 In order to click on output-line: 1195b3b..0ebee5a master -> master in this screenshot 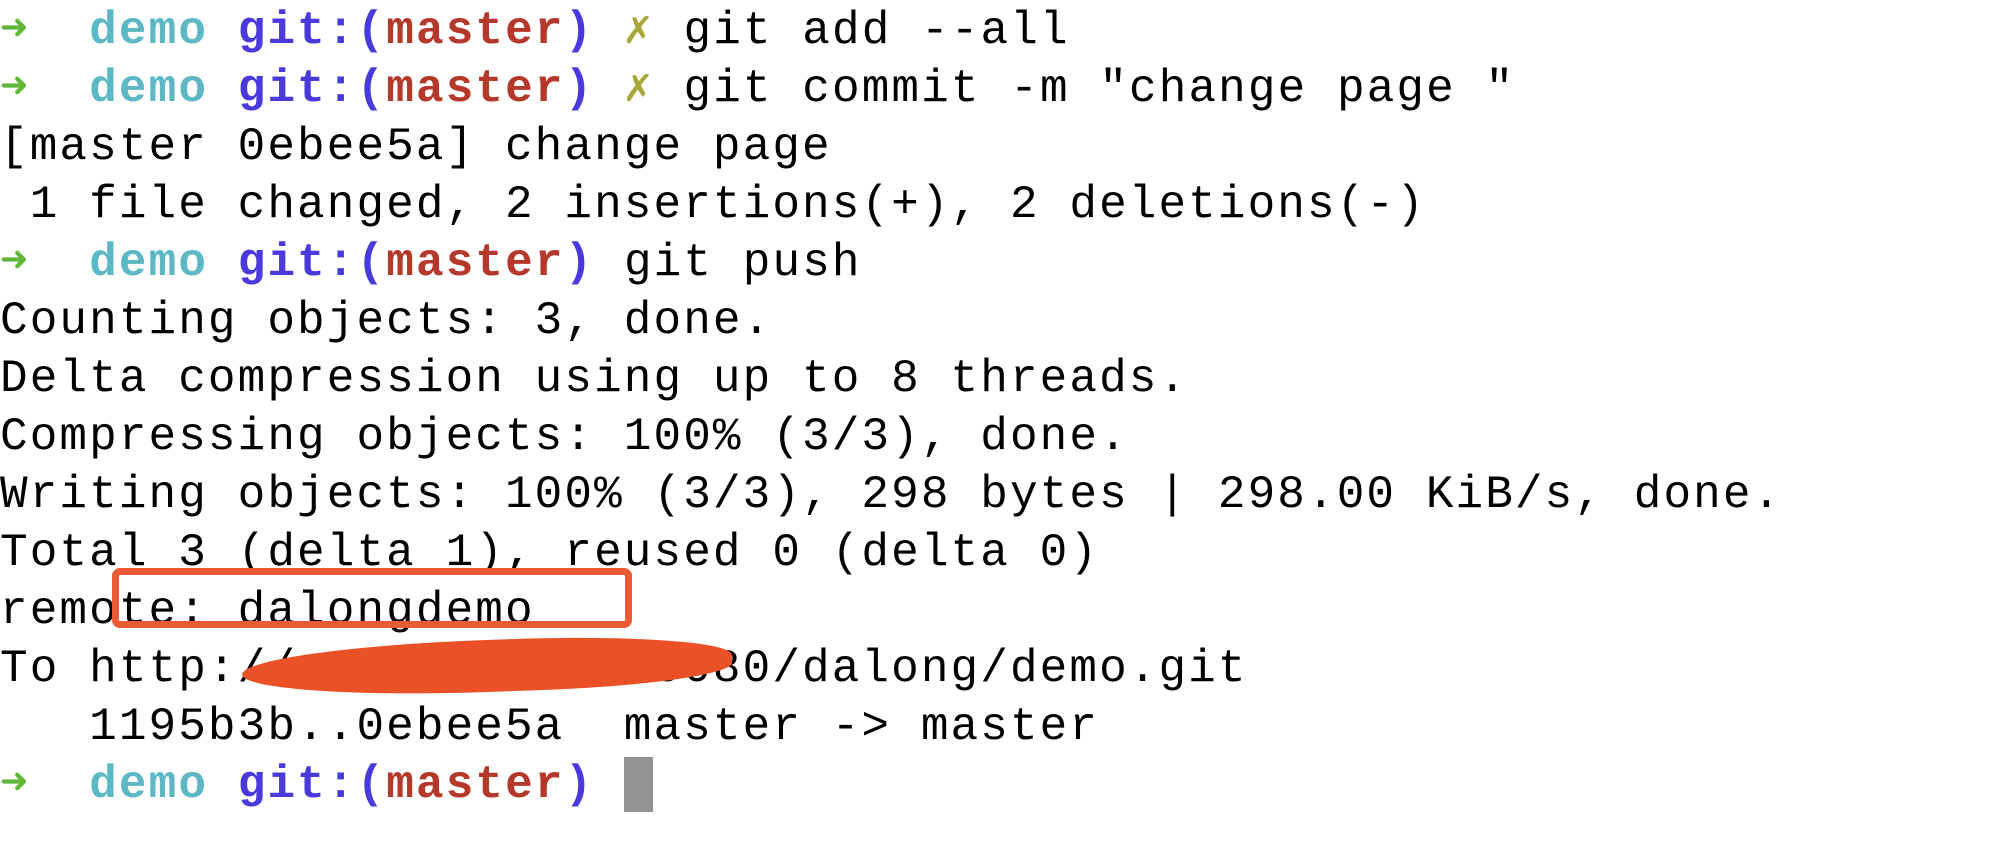, I will do `click(891, 727)`.